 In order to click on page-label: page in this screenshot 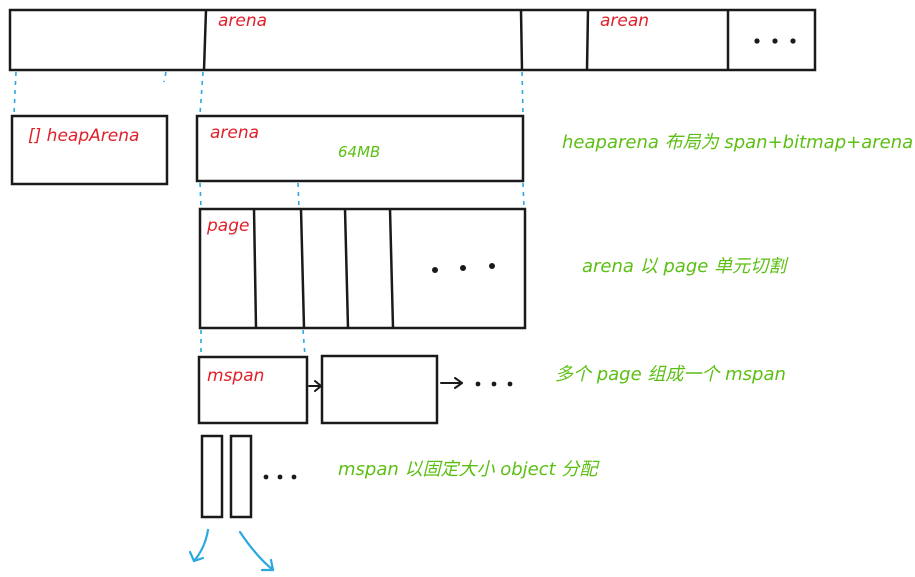, I will do `click(227, 226)`.